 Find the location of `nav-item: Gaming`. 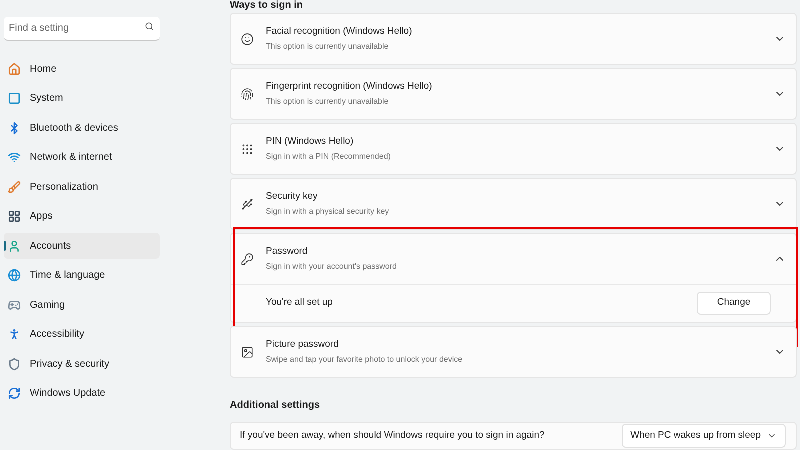

nav-item: Gaming is located at coordinates (82, 305).